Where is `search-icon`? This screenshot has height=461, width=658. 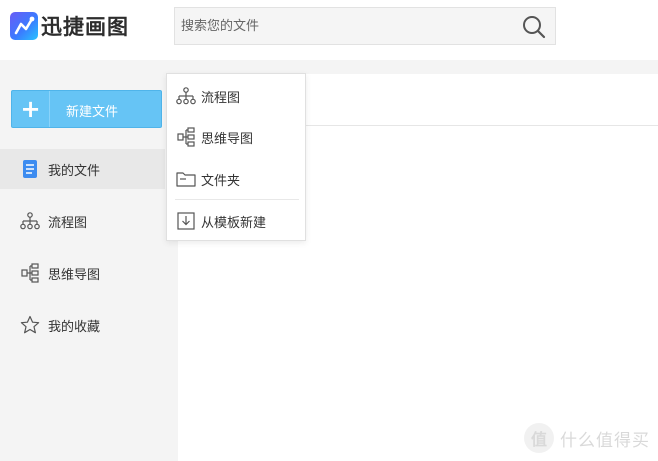
search-icon is located at coordinates (534, 27).